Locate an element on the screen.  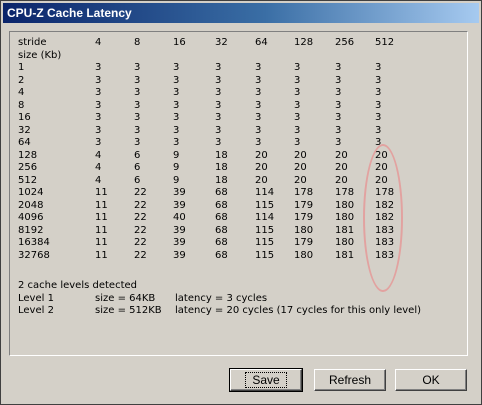
size-cell: 64 is located at coordinates (24, 142).